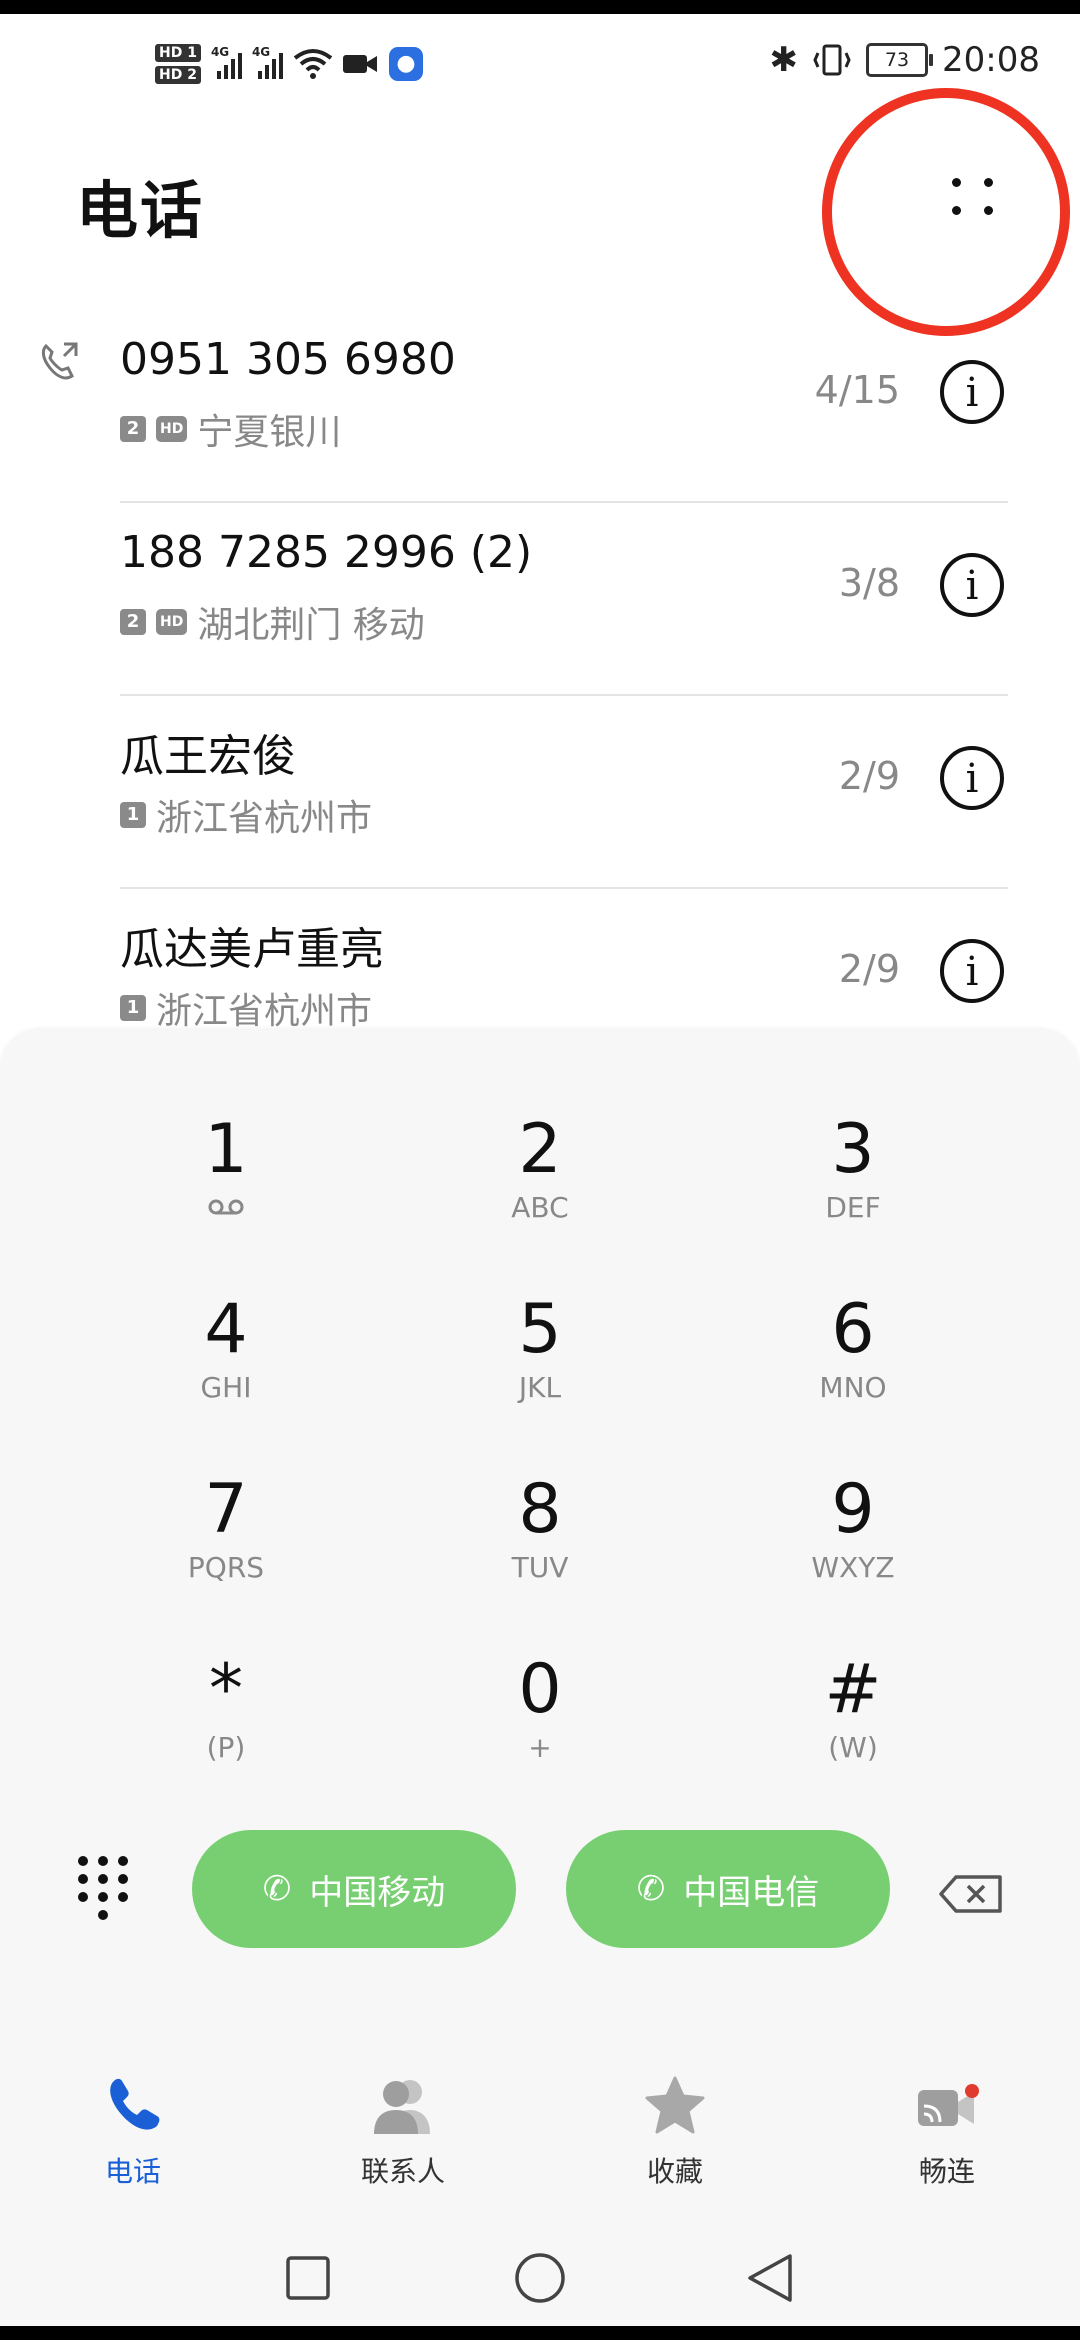  Describe the element at coordinates (991, 60) in the screenshot. I see `clock: 20:08` at that location.